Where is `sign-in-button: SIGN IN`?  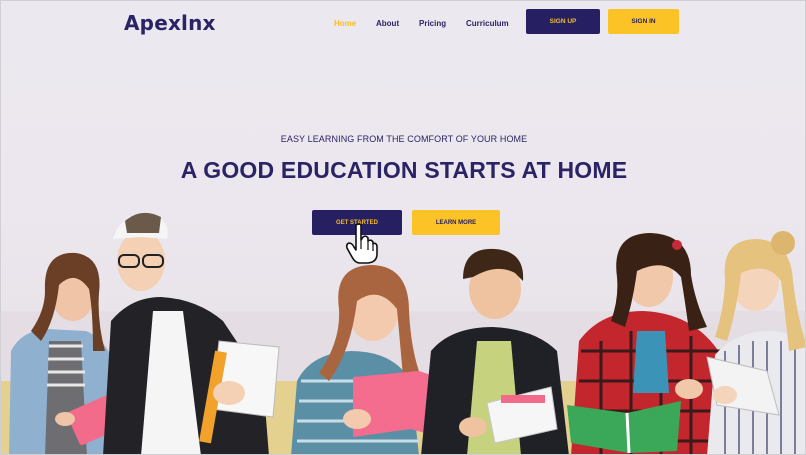
sign-in-button: SIGN IN is located at coordinates (643, 21).